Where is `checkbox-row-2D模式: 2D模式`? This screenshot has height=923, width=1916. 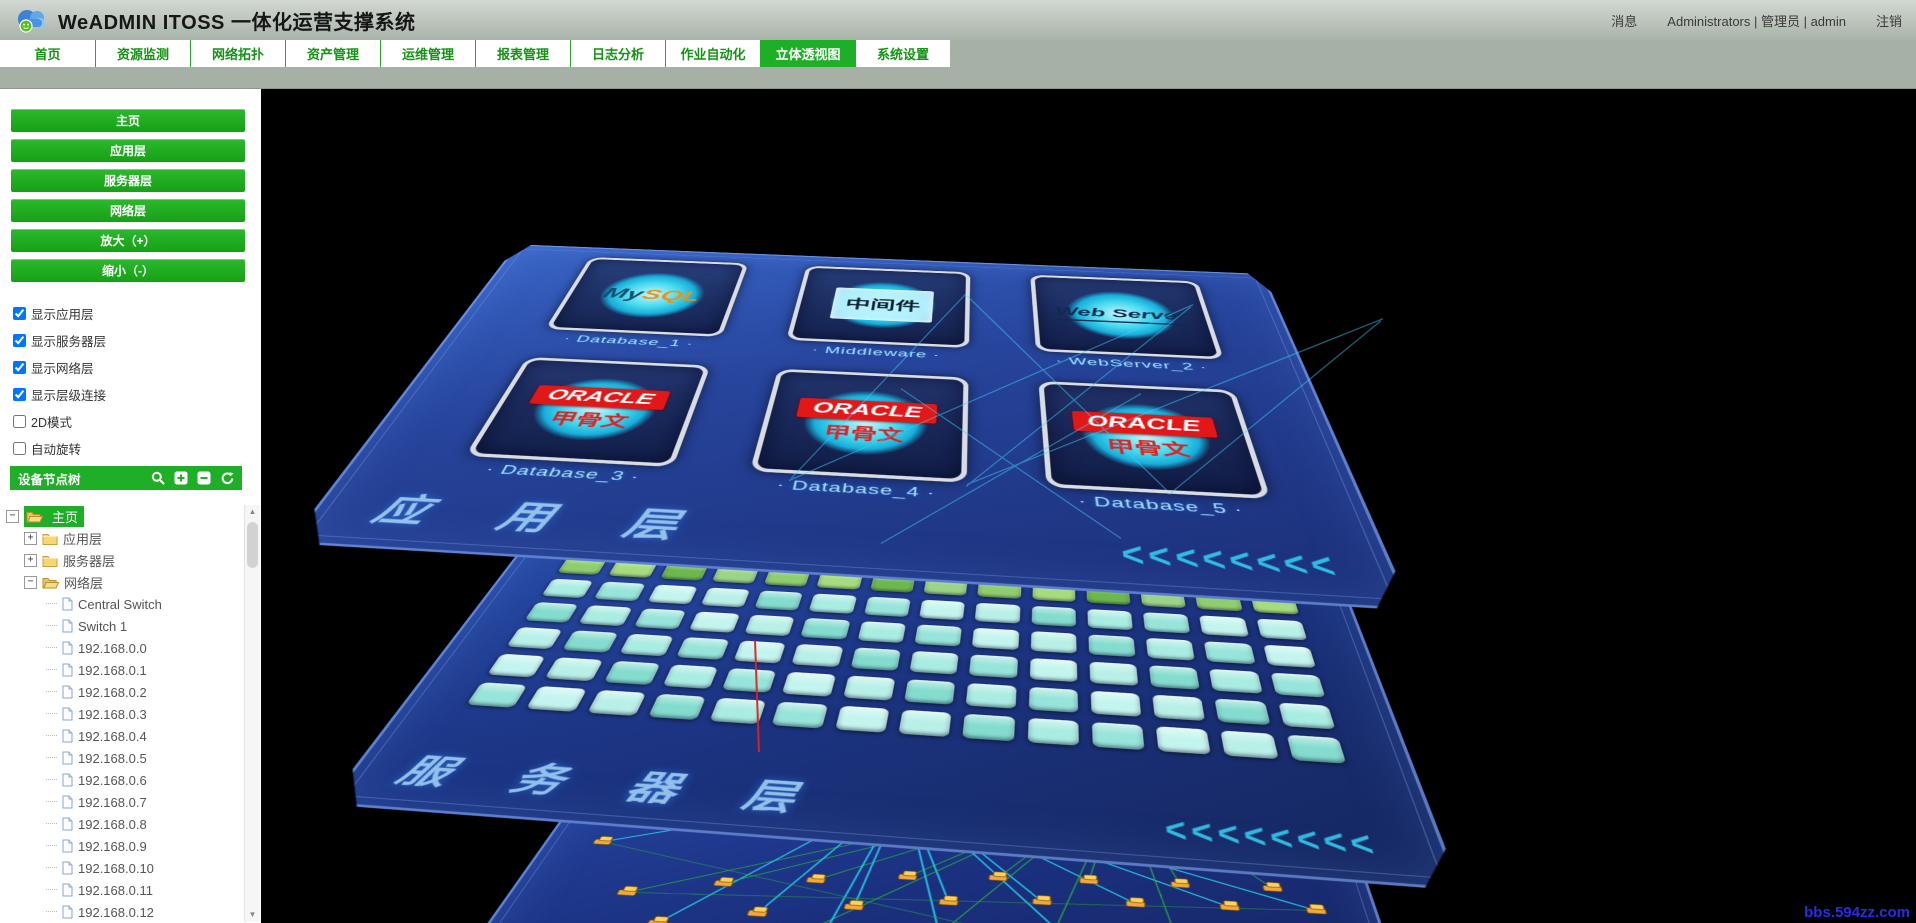 checkbox-row-2D模式: 2D模式 is located at coordinates (137, 421).